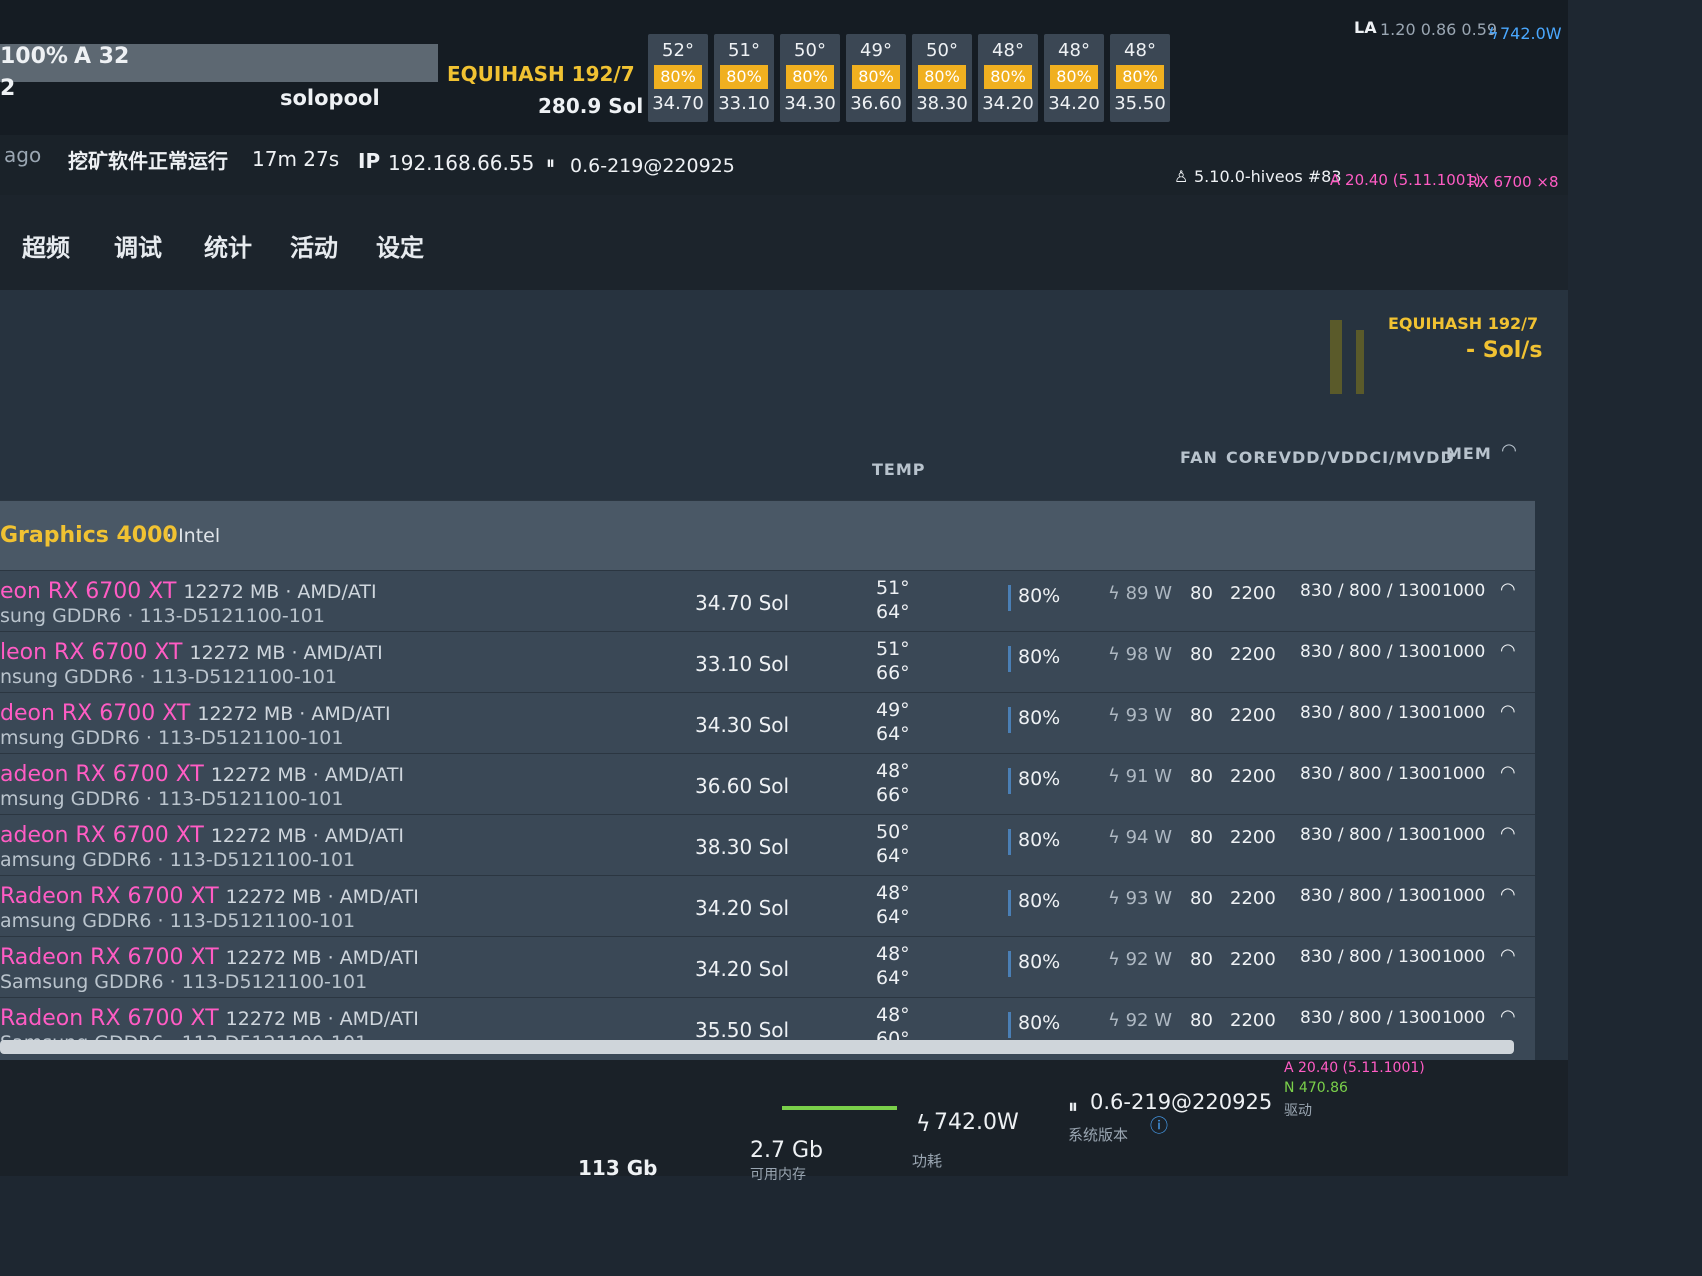 This screenshot has height=1276, width=1702. What do you see at coordinates (1336, 357) in the screenshot?
I see `hashrate-sparkline` at bounding box center [1336, 357].